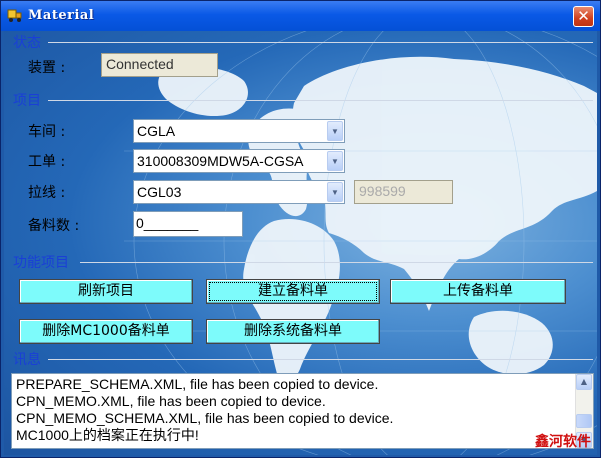  I want to click on window-title: Material, so click(61, 15).